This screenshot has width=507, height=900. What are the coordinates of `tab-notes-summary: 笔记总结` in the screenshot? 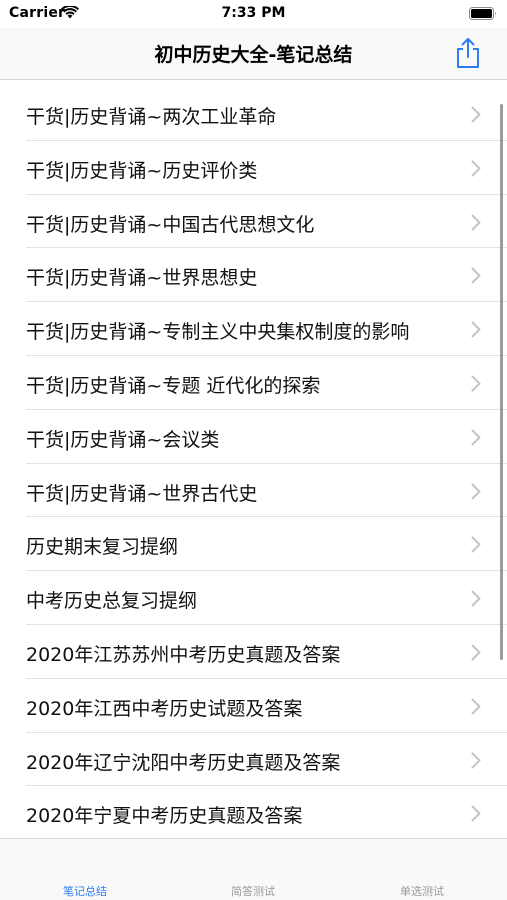 It's located at (85, 891).